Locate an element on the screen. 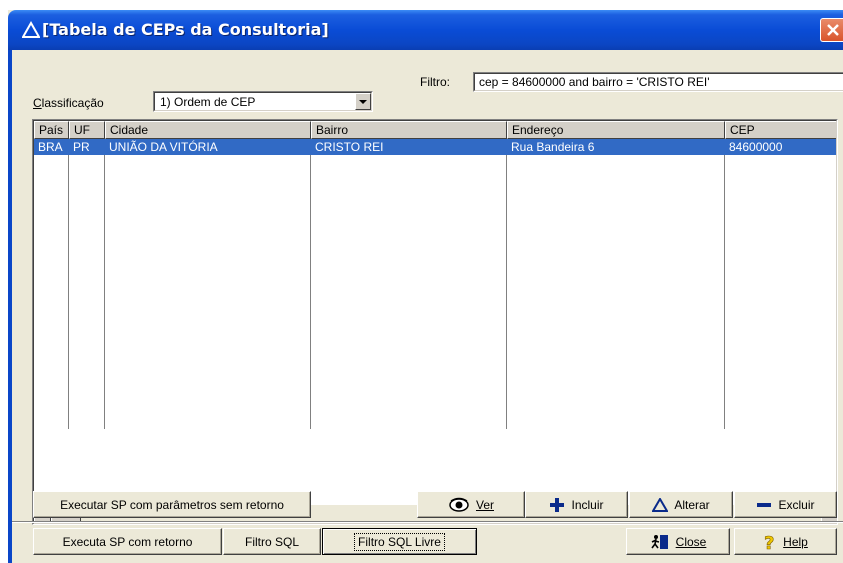 The height and width of the screenshot is (563, 843). cell-bairro: CRISTO REI is located at coordinates (349, 147).